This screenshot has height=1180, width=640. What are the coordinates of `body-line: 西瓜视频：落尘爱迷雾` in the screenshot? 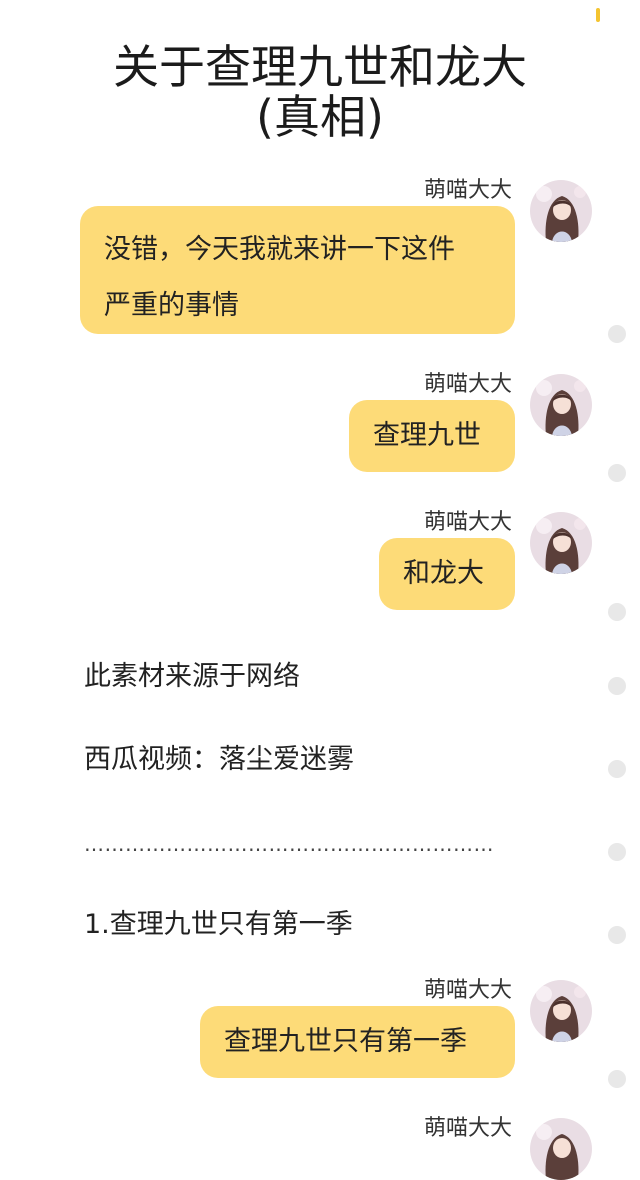 It's located at (219, 759).